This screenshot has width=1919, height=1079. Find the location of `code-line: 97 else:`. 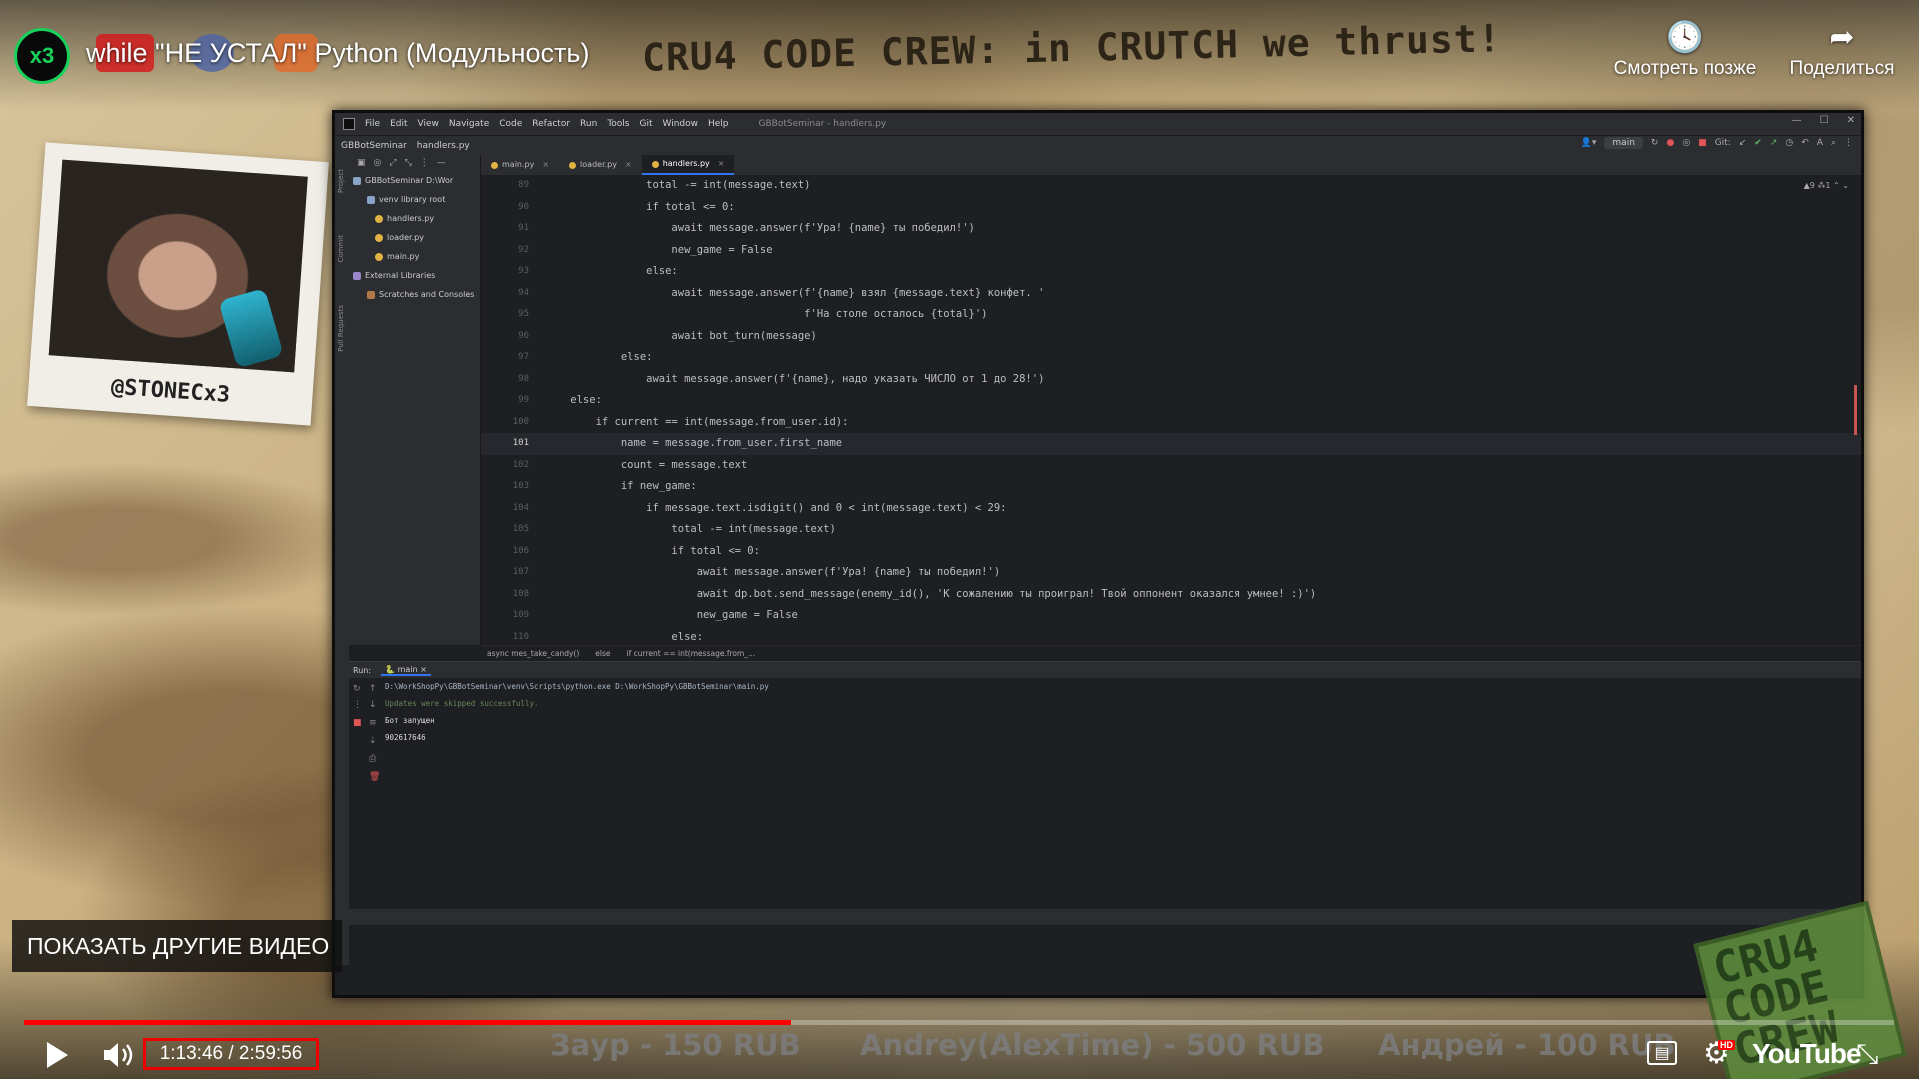

code-line: 97 else: is located at coordinates (1171, 358).